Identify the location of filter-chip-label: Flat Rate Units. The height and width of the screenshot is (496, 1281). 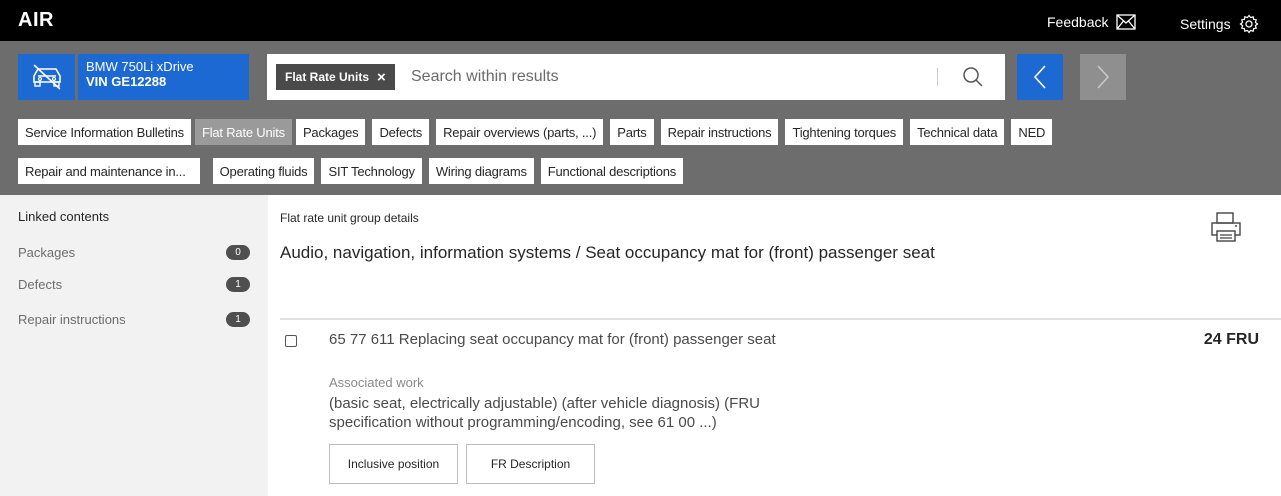
(327, 77).